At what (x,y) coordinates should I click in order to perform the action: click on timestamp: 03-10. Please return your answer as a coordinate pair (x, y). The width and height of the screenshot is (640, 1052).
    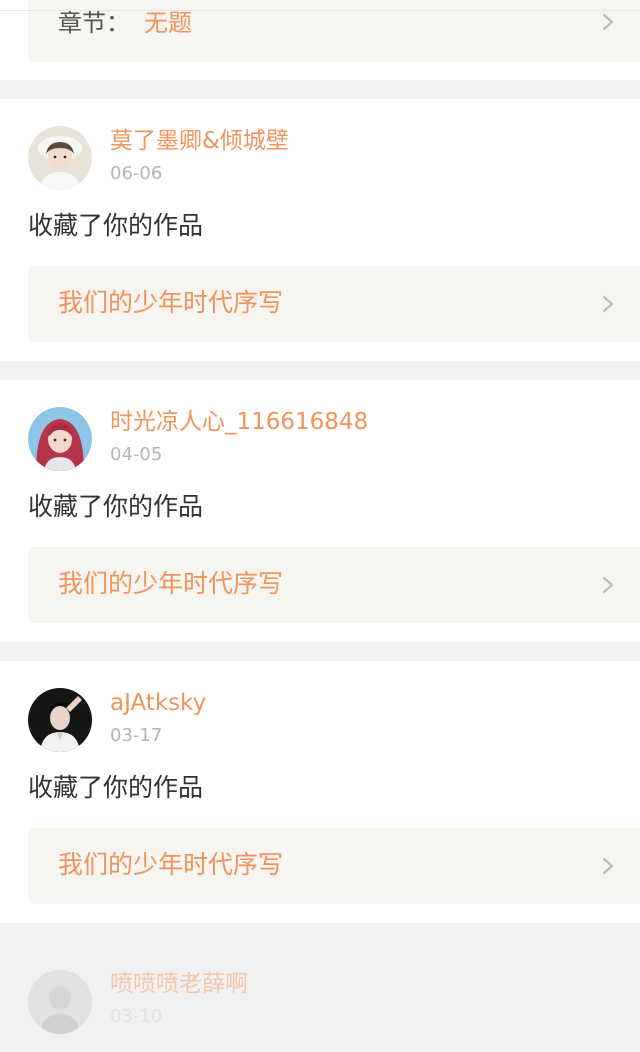
    Looking at the image, I should click on (136, 1016).